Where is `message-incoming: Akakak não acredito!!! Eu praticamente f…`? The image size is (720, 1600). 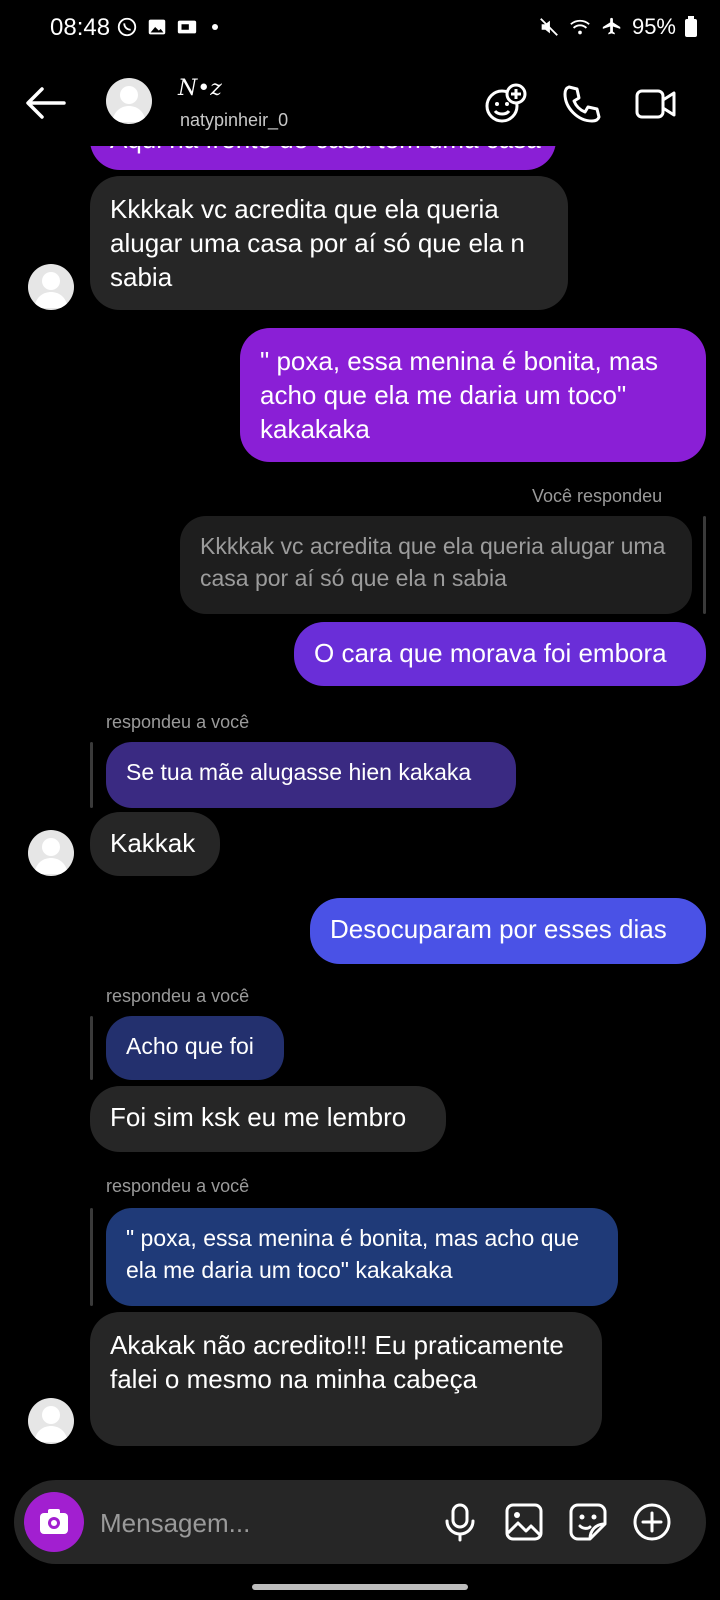
message-incoming: Akakak não acredito!!! Eu praticamente f… is located at coordinates (346, 1379).